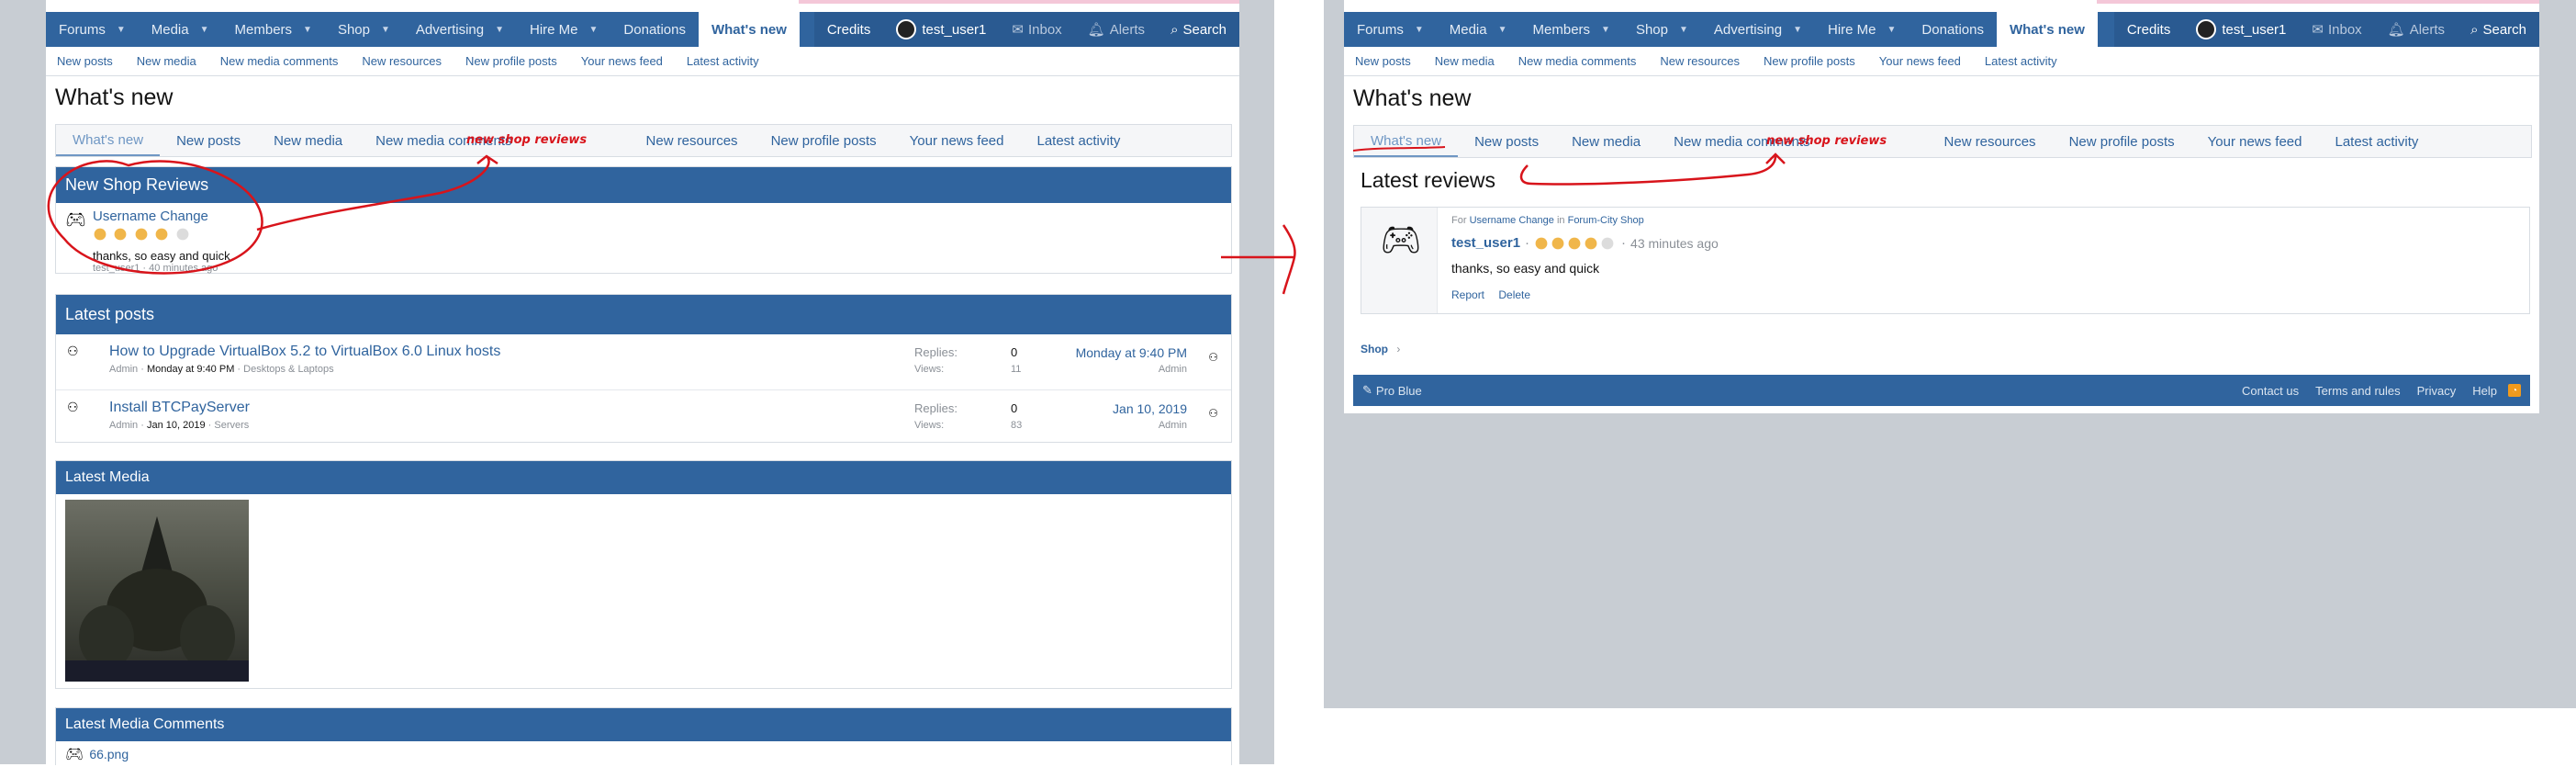 The image size is (2576, 767). What do you see at coordinates (2270, 391) in the screenshot?
I see `footer-contact: Contact us` at bounding box center [2270, 391].